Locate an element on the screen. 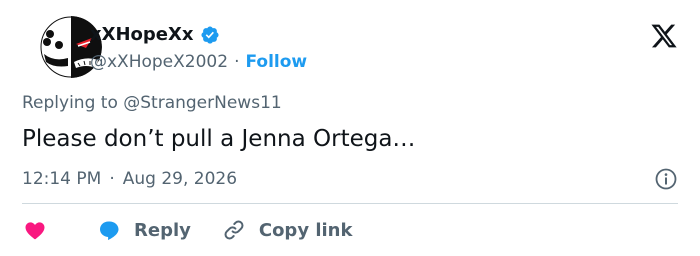 This screenshot has width=700, height=256. info-icon is located at coordinates (666, 179).